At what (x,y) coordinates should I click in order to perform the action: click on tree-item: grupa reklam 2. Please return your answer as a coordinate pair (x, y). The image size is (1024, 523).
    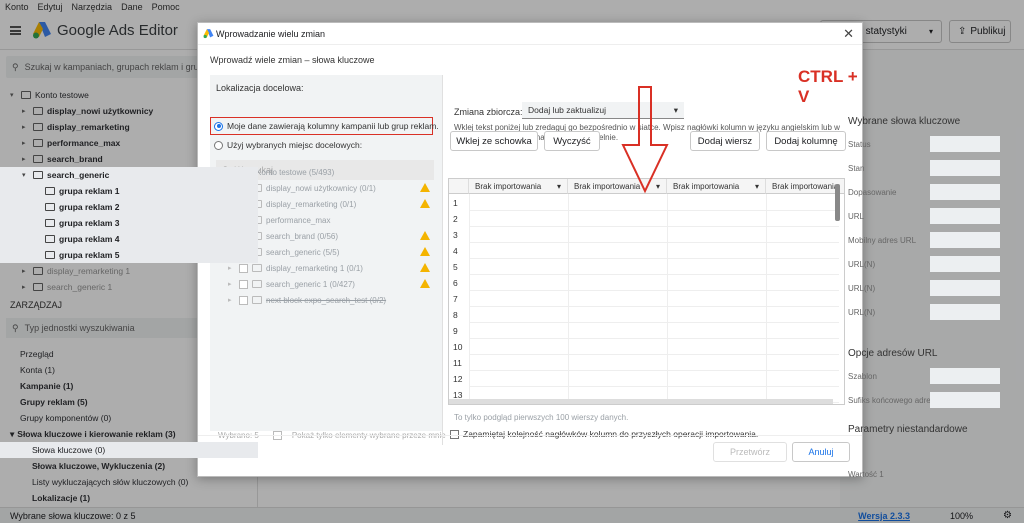
    Looking at the image, I should click on (129, 207).